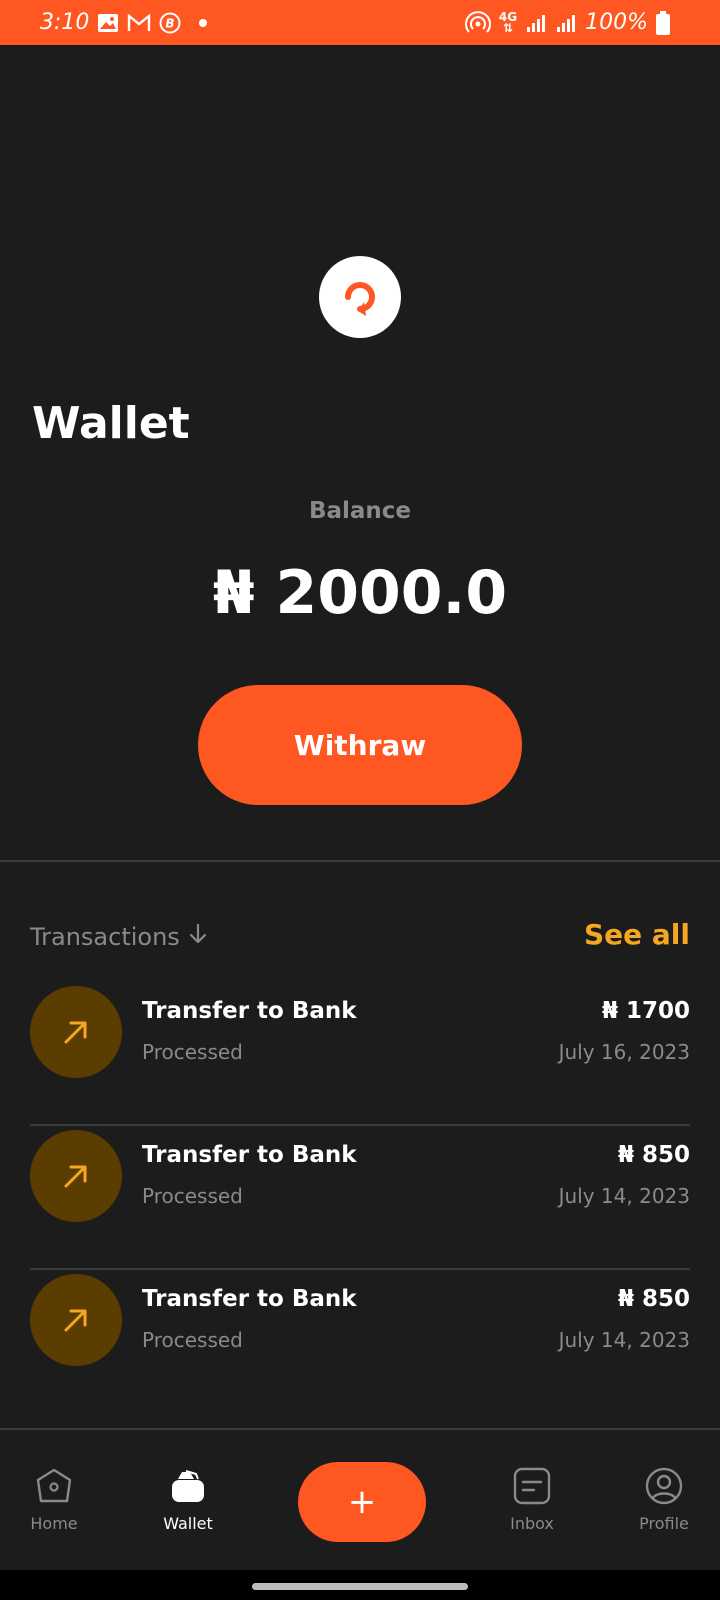  I want to click on network-type-icon: 4G ⇅, so click(508, 23).